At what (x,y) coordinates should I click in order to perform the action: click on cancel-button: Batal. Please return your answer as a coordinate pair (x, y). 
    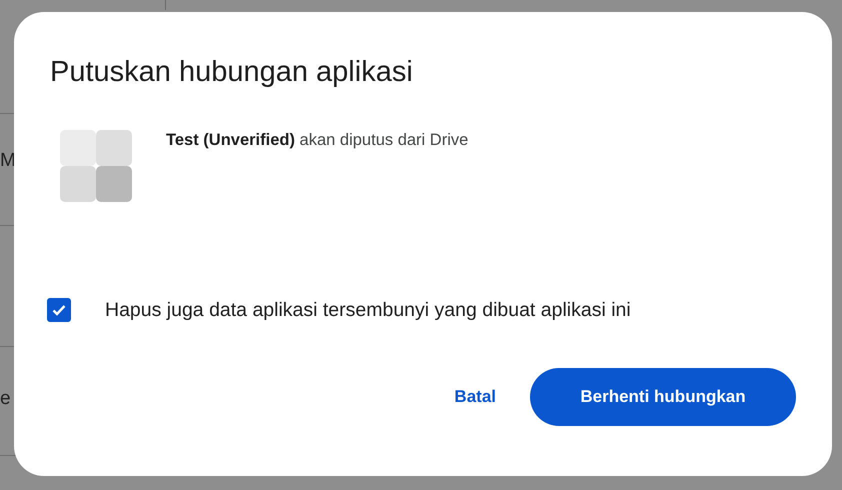
    Looking at the image, I should click on (475, 397).